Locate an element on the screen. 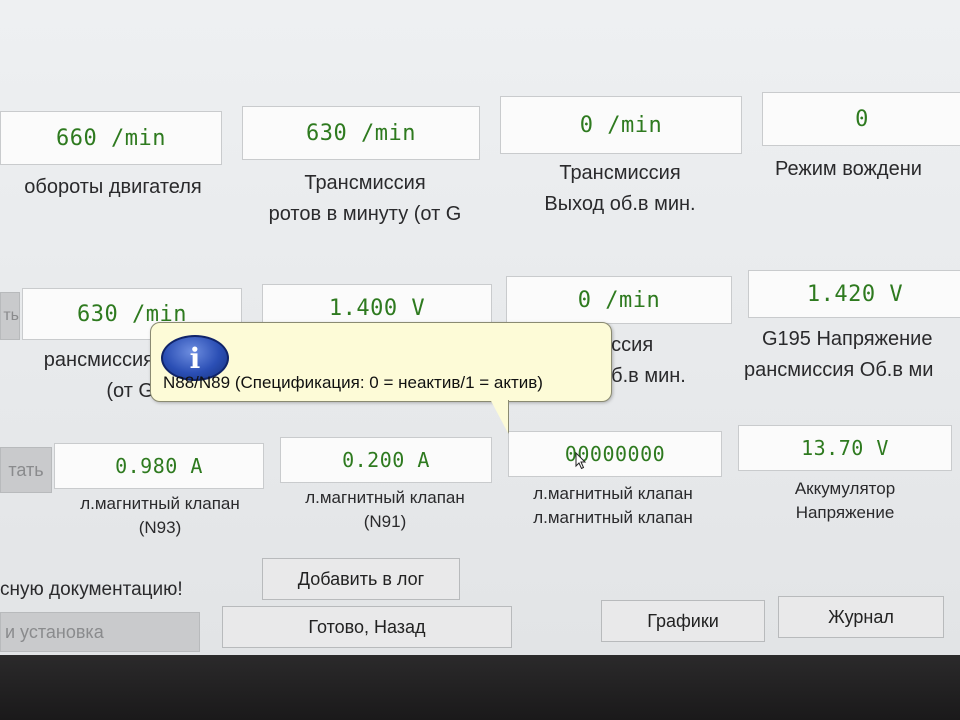 This screenshot has width=960, height=720. tooltip-tail is located at coordinates (499, 416).